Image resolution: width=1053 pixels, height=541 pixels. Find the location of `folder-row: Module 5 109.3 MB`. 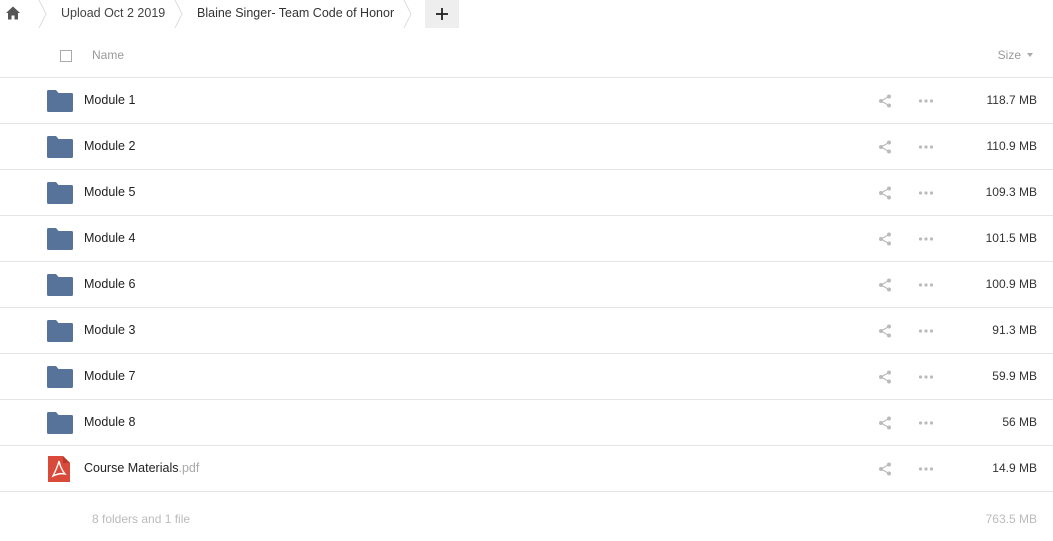

folder-row: Module 5 109.3 MB is located at coordinates (526, 193).